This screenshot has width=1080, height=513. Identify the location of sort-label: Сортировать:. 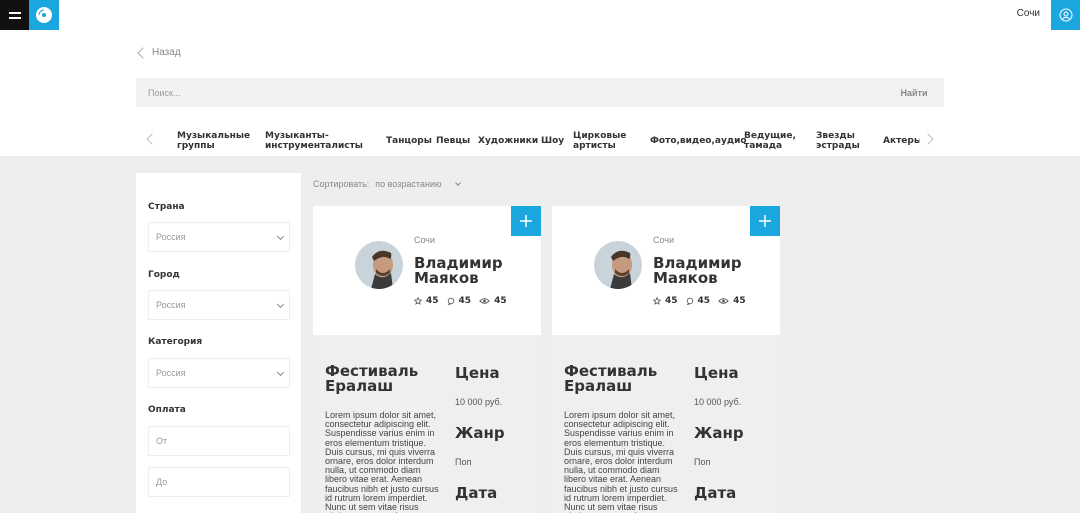
(341, 184).